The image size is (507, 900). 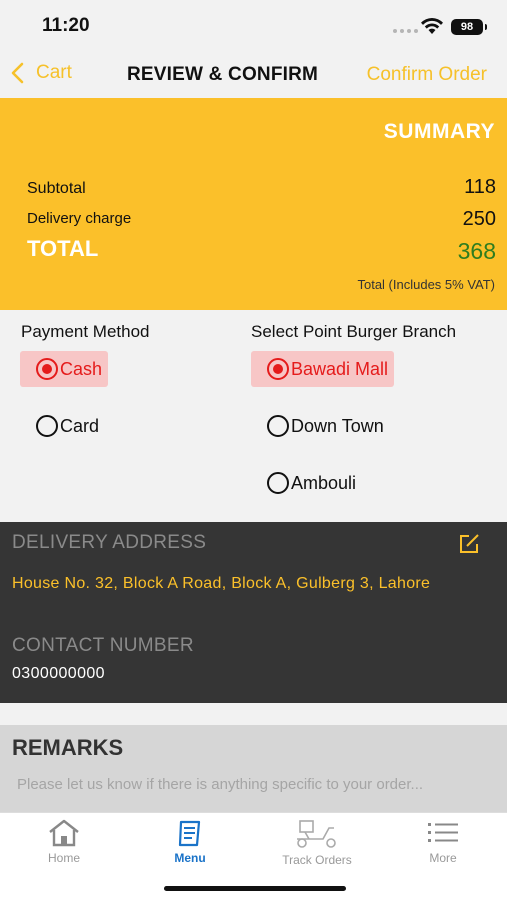 I want to click on remarks-title: REMARKS, so click(x=68, y=747).